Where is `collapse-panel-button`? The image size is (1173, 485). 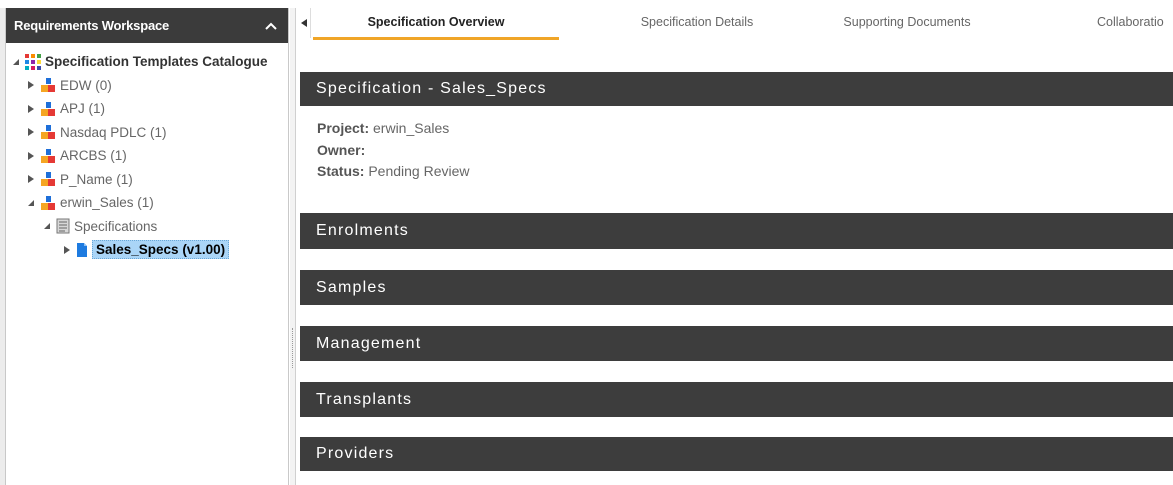
collapse-panel-button is located at coordinates (271, 26).